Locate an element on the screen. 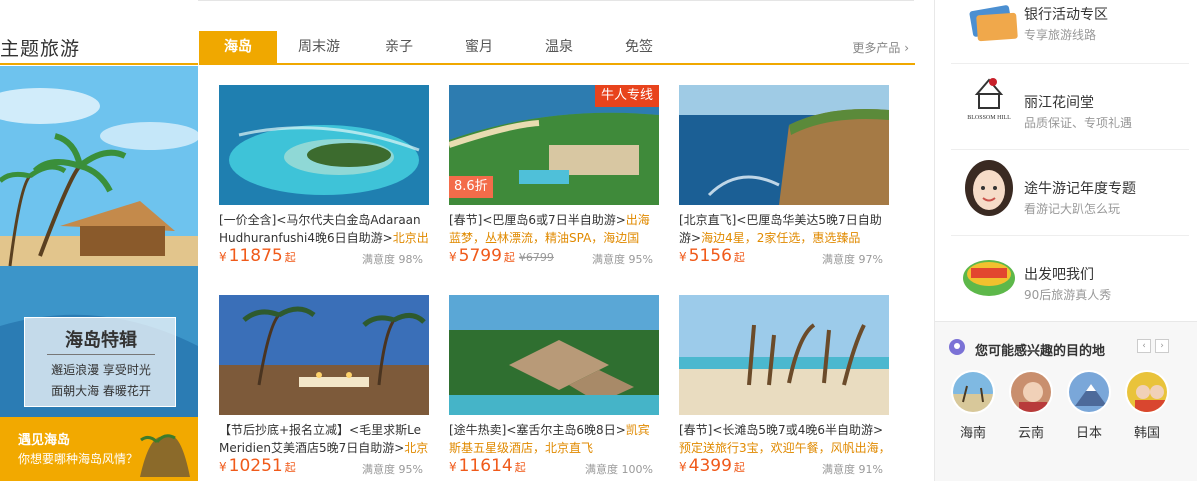  destination-item: 日本 is located at coordinates (1089, 405).